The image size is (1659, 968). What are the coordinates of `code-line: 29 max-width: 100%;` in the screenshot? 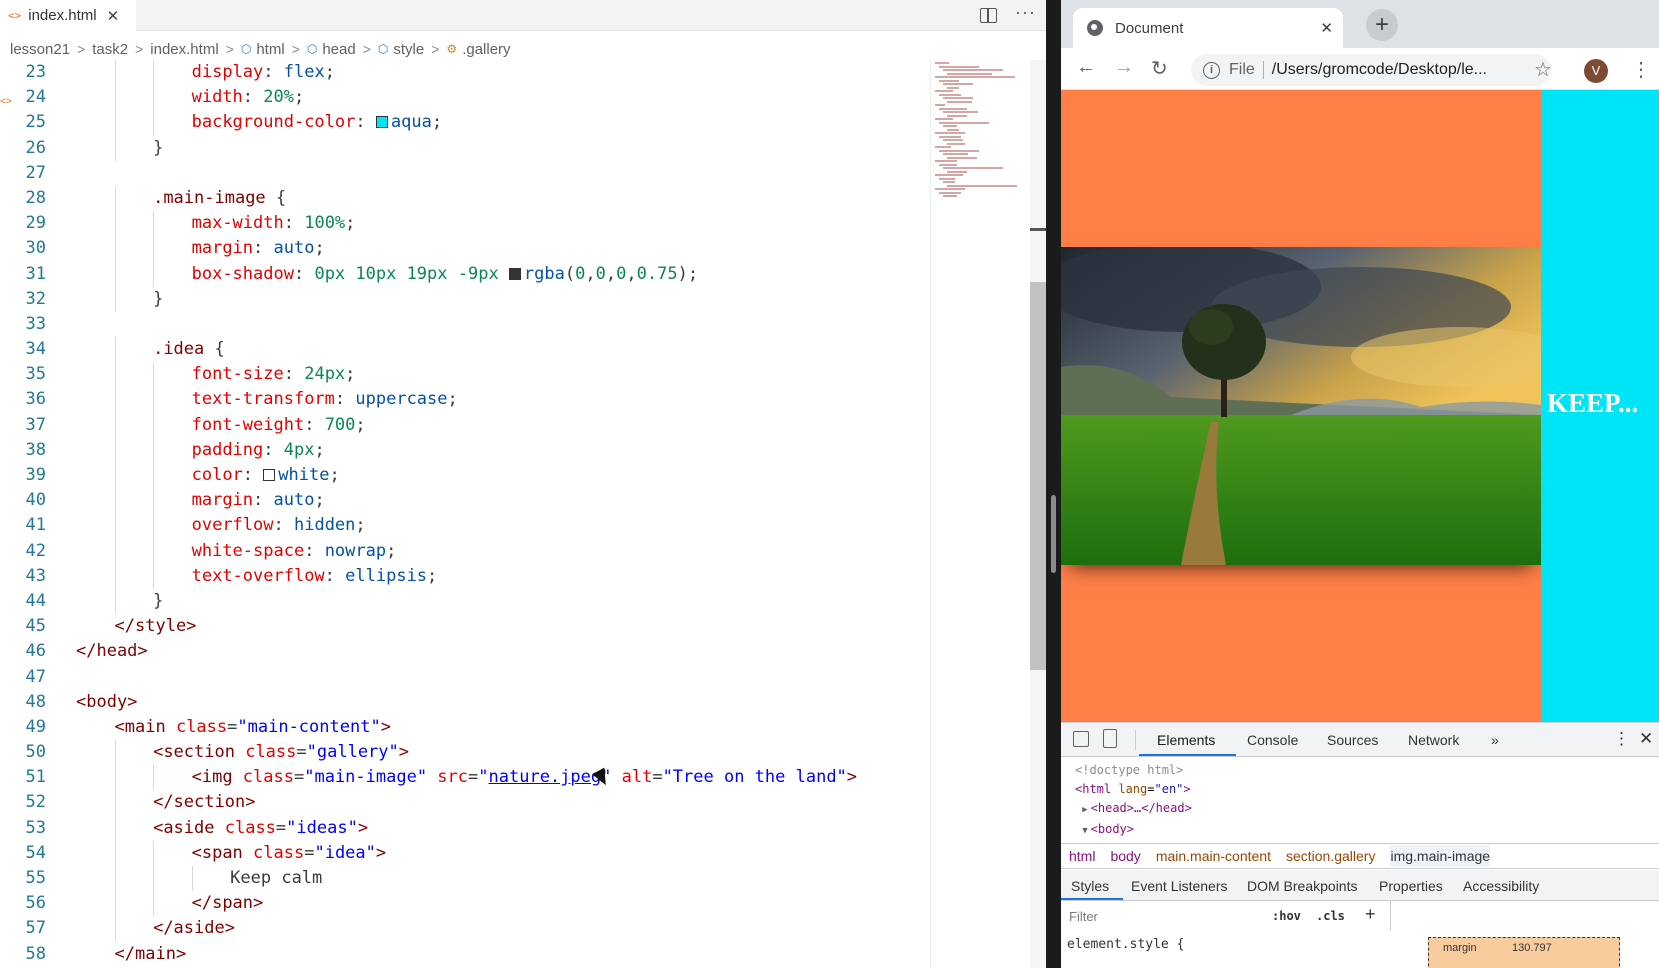 It's located at (465, 224).